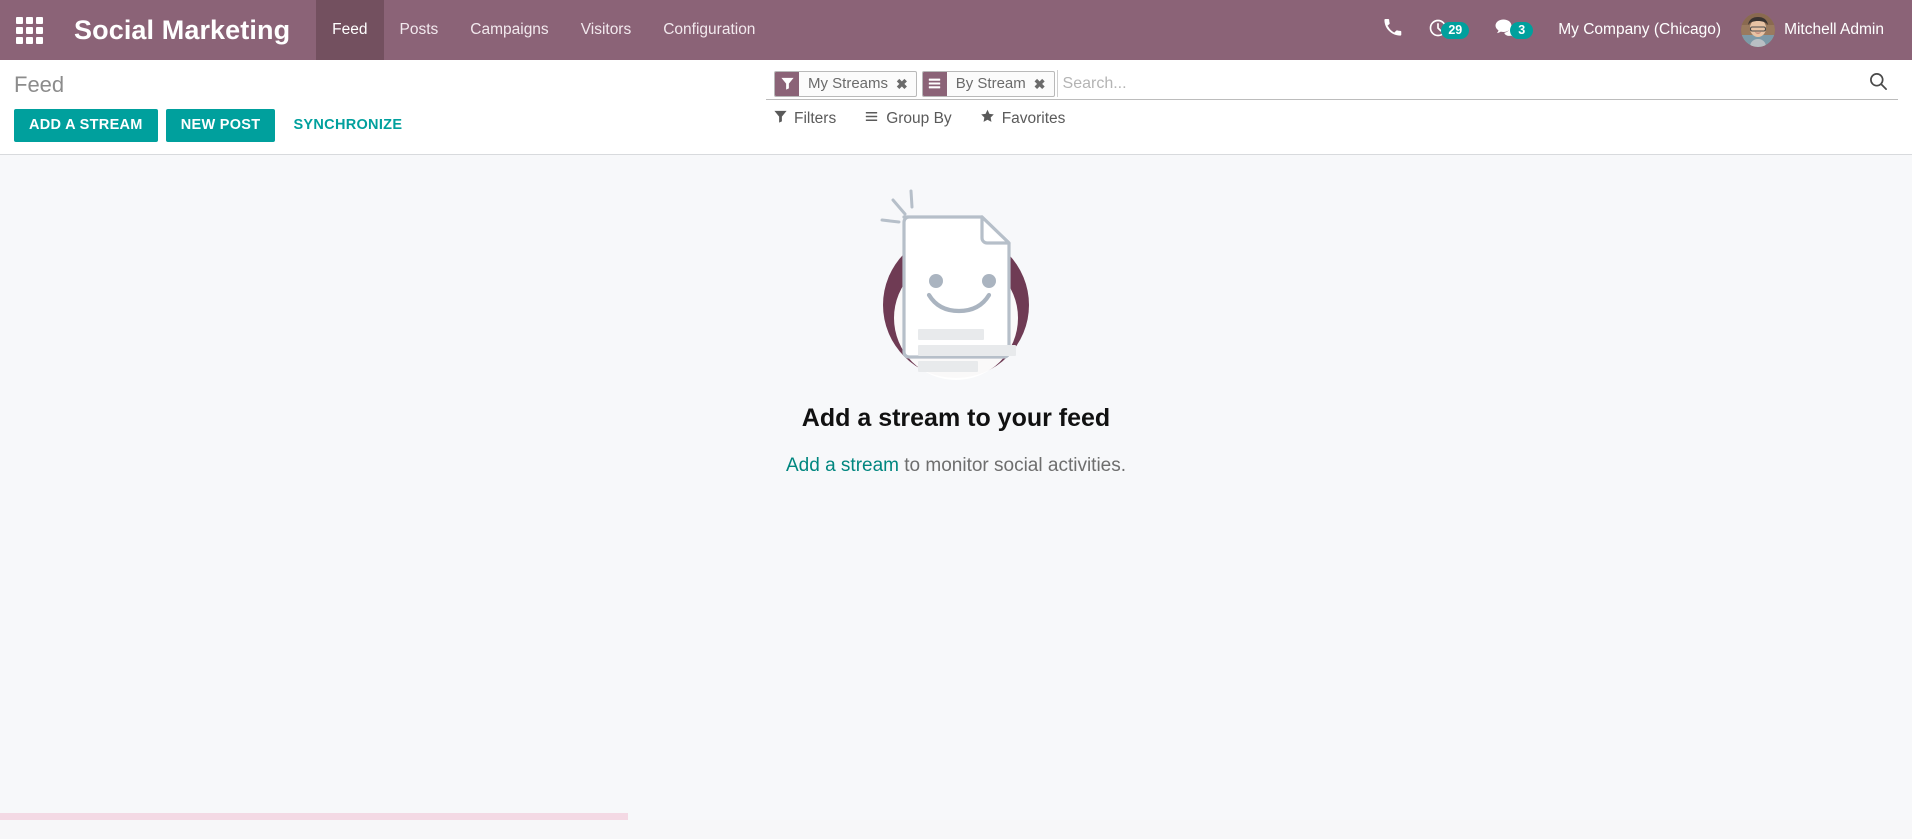 Image resolution: width=1912 pixels, height=839 pixels. Describe the element at coordinates (314, 817) in the screenshot. I see `page-loading-progress-bar` at that location.